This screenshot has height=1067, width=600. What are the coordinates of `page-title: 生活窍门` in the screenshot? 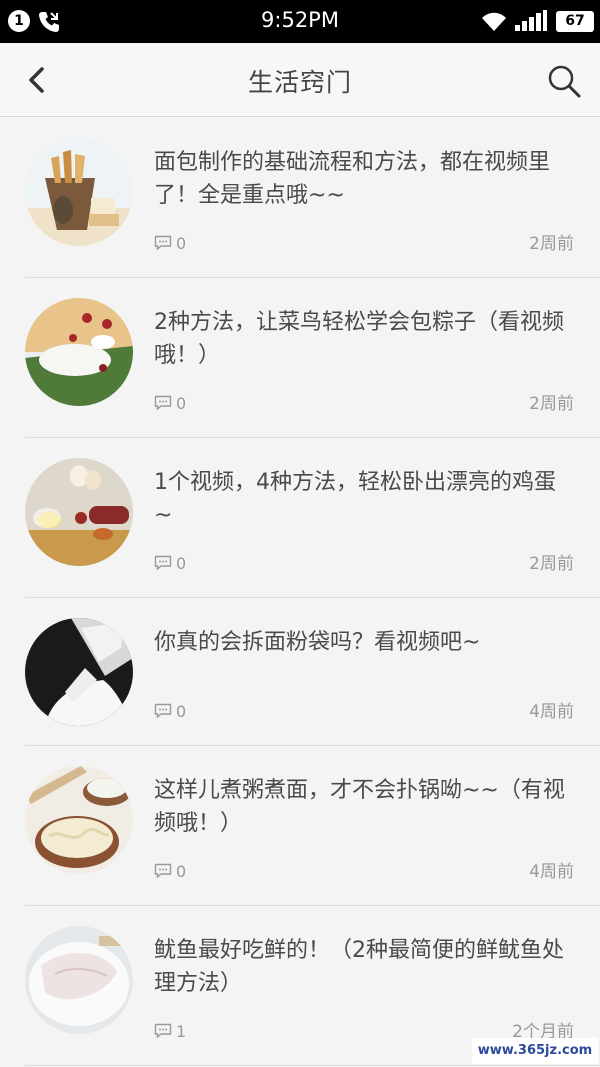 It's located at (299, 82).